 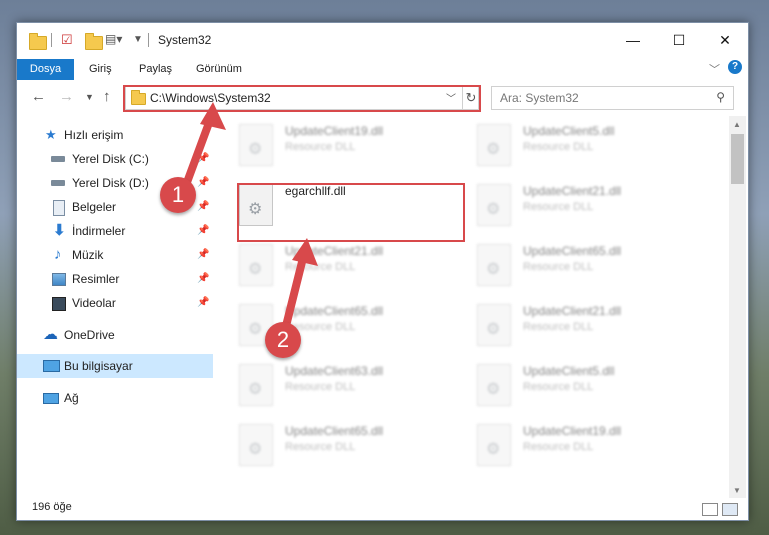 I want to click on sidebar-item-music: ♪ Müzik 📌, so click(x=115, y=255).